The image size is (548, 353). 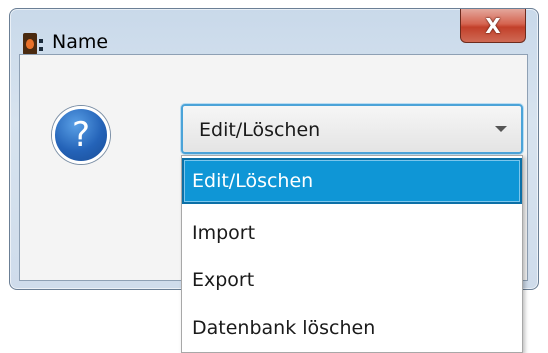 I want to click on window-title: Name, so click(x=80, y=42).